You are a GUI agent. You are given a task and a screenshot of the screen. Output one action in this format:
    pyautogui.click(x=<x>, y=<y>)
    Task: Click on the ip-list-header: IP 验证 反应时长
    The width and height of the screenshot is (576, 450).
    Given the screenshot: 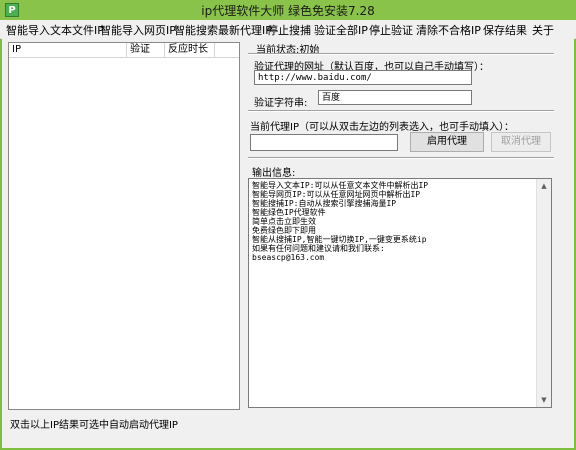 What is the action you would take?
    pyautogui.click(x=124, y=50)
    